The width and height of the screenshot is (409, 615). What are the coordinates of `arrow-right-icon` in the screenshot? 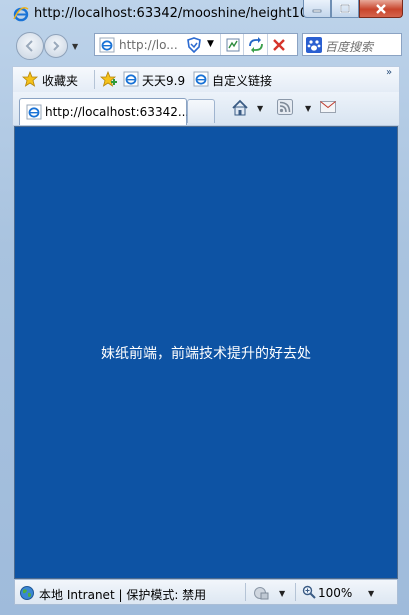 It's located at (56, 46).